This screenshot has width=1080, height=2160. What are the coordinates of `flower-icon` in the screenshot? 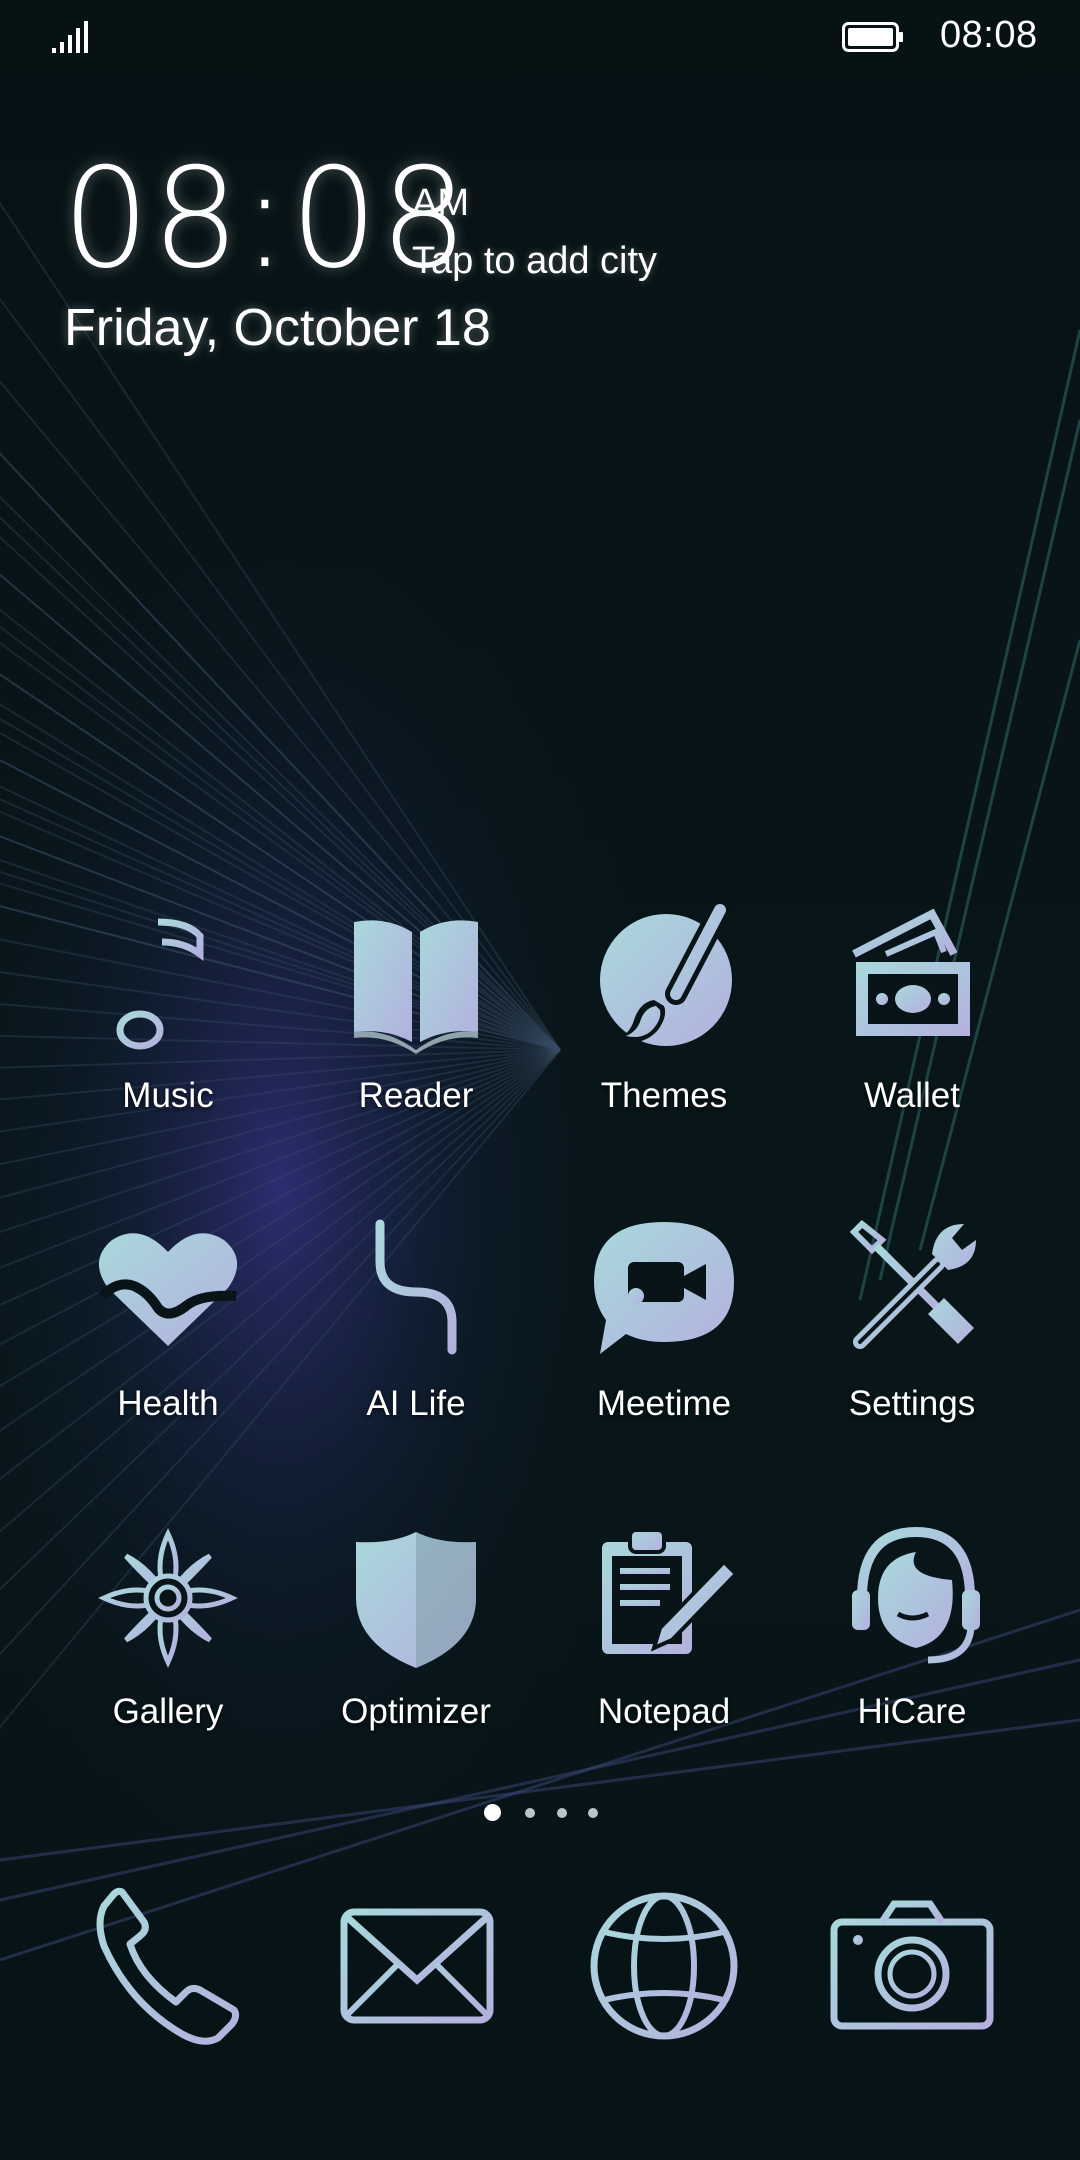 It's located at (168, 1598).